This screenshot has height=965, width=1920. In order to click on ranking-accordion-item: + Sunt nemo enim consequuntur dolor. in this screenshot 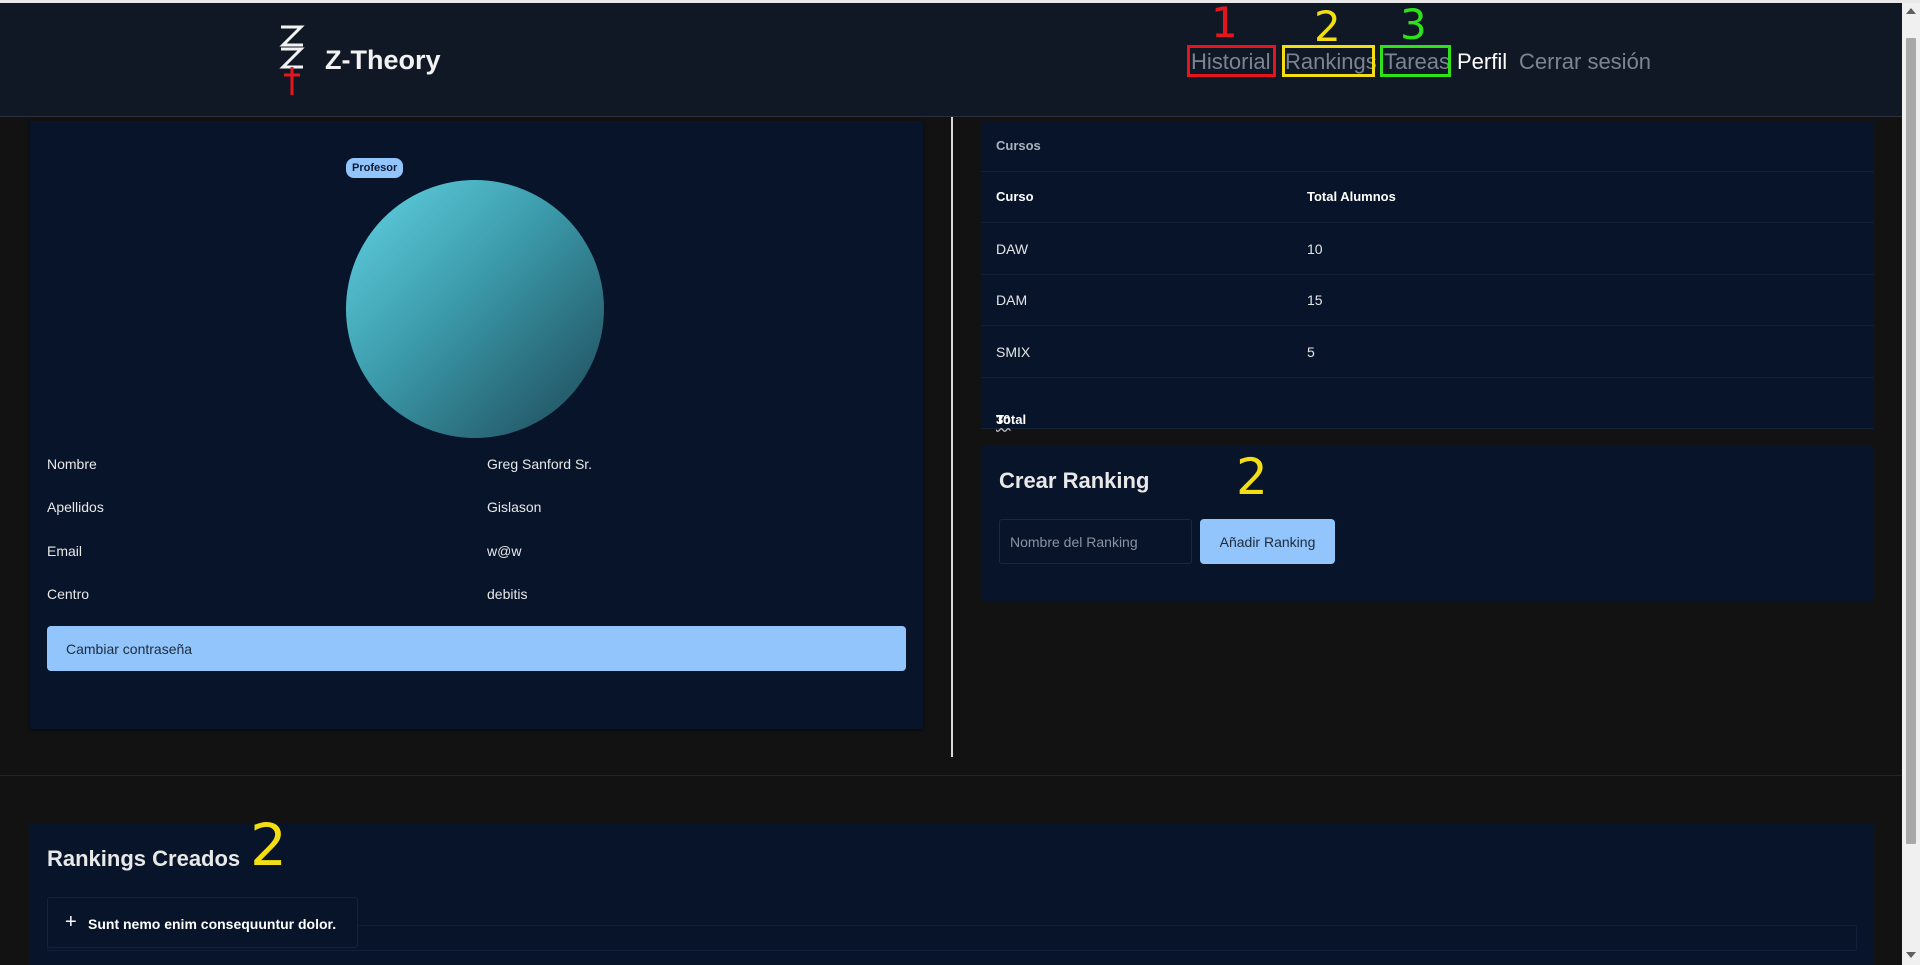, I will do `click(202, 922)`.